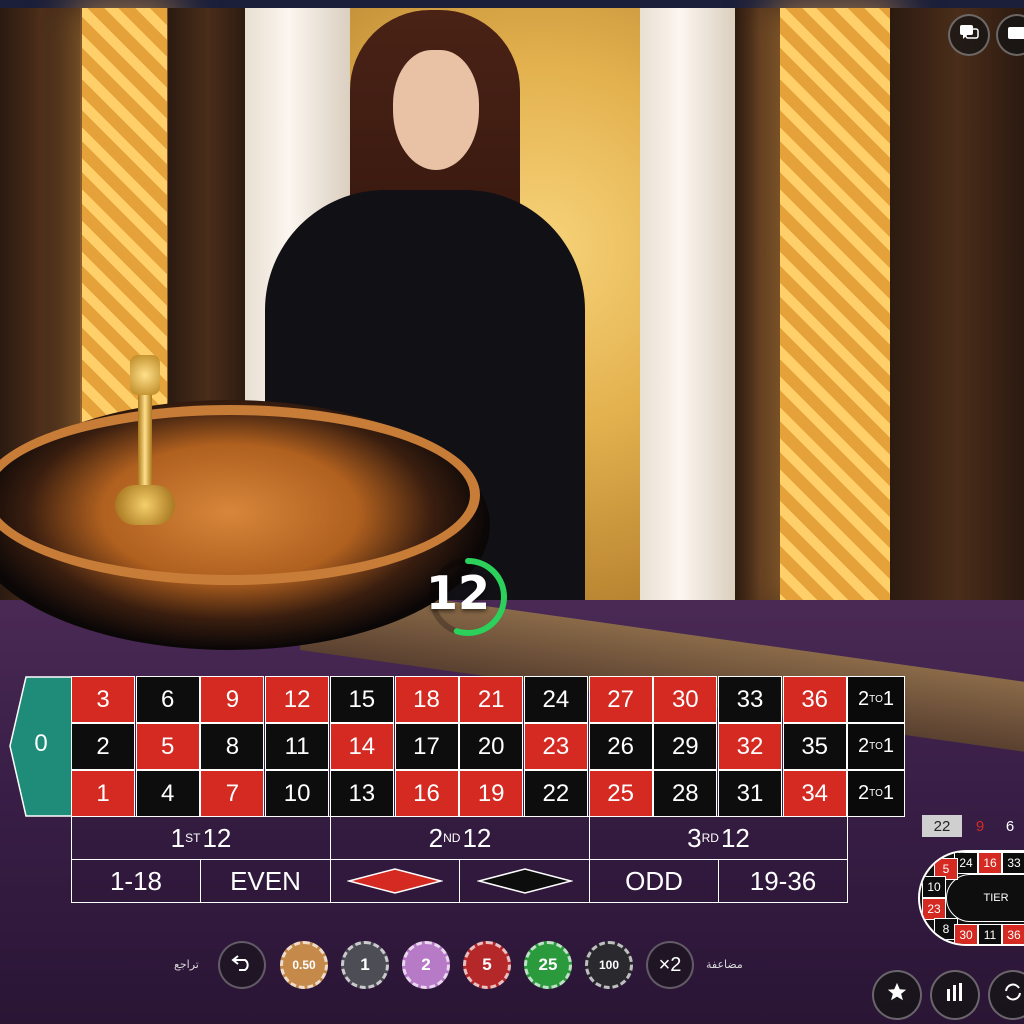 Image resolution: width=1024 pixels, height=1024 pixels. Describe the element at coordinates (934, 909) in the screenshot. I see `racetrack-number: 23` at that location.